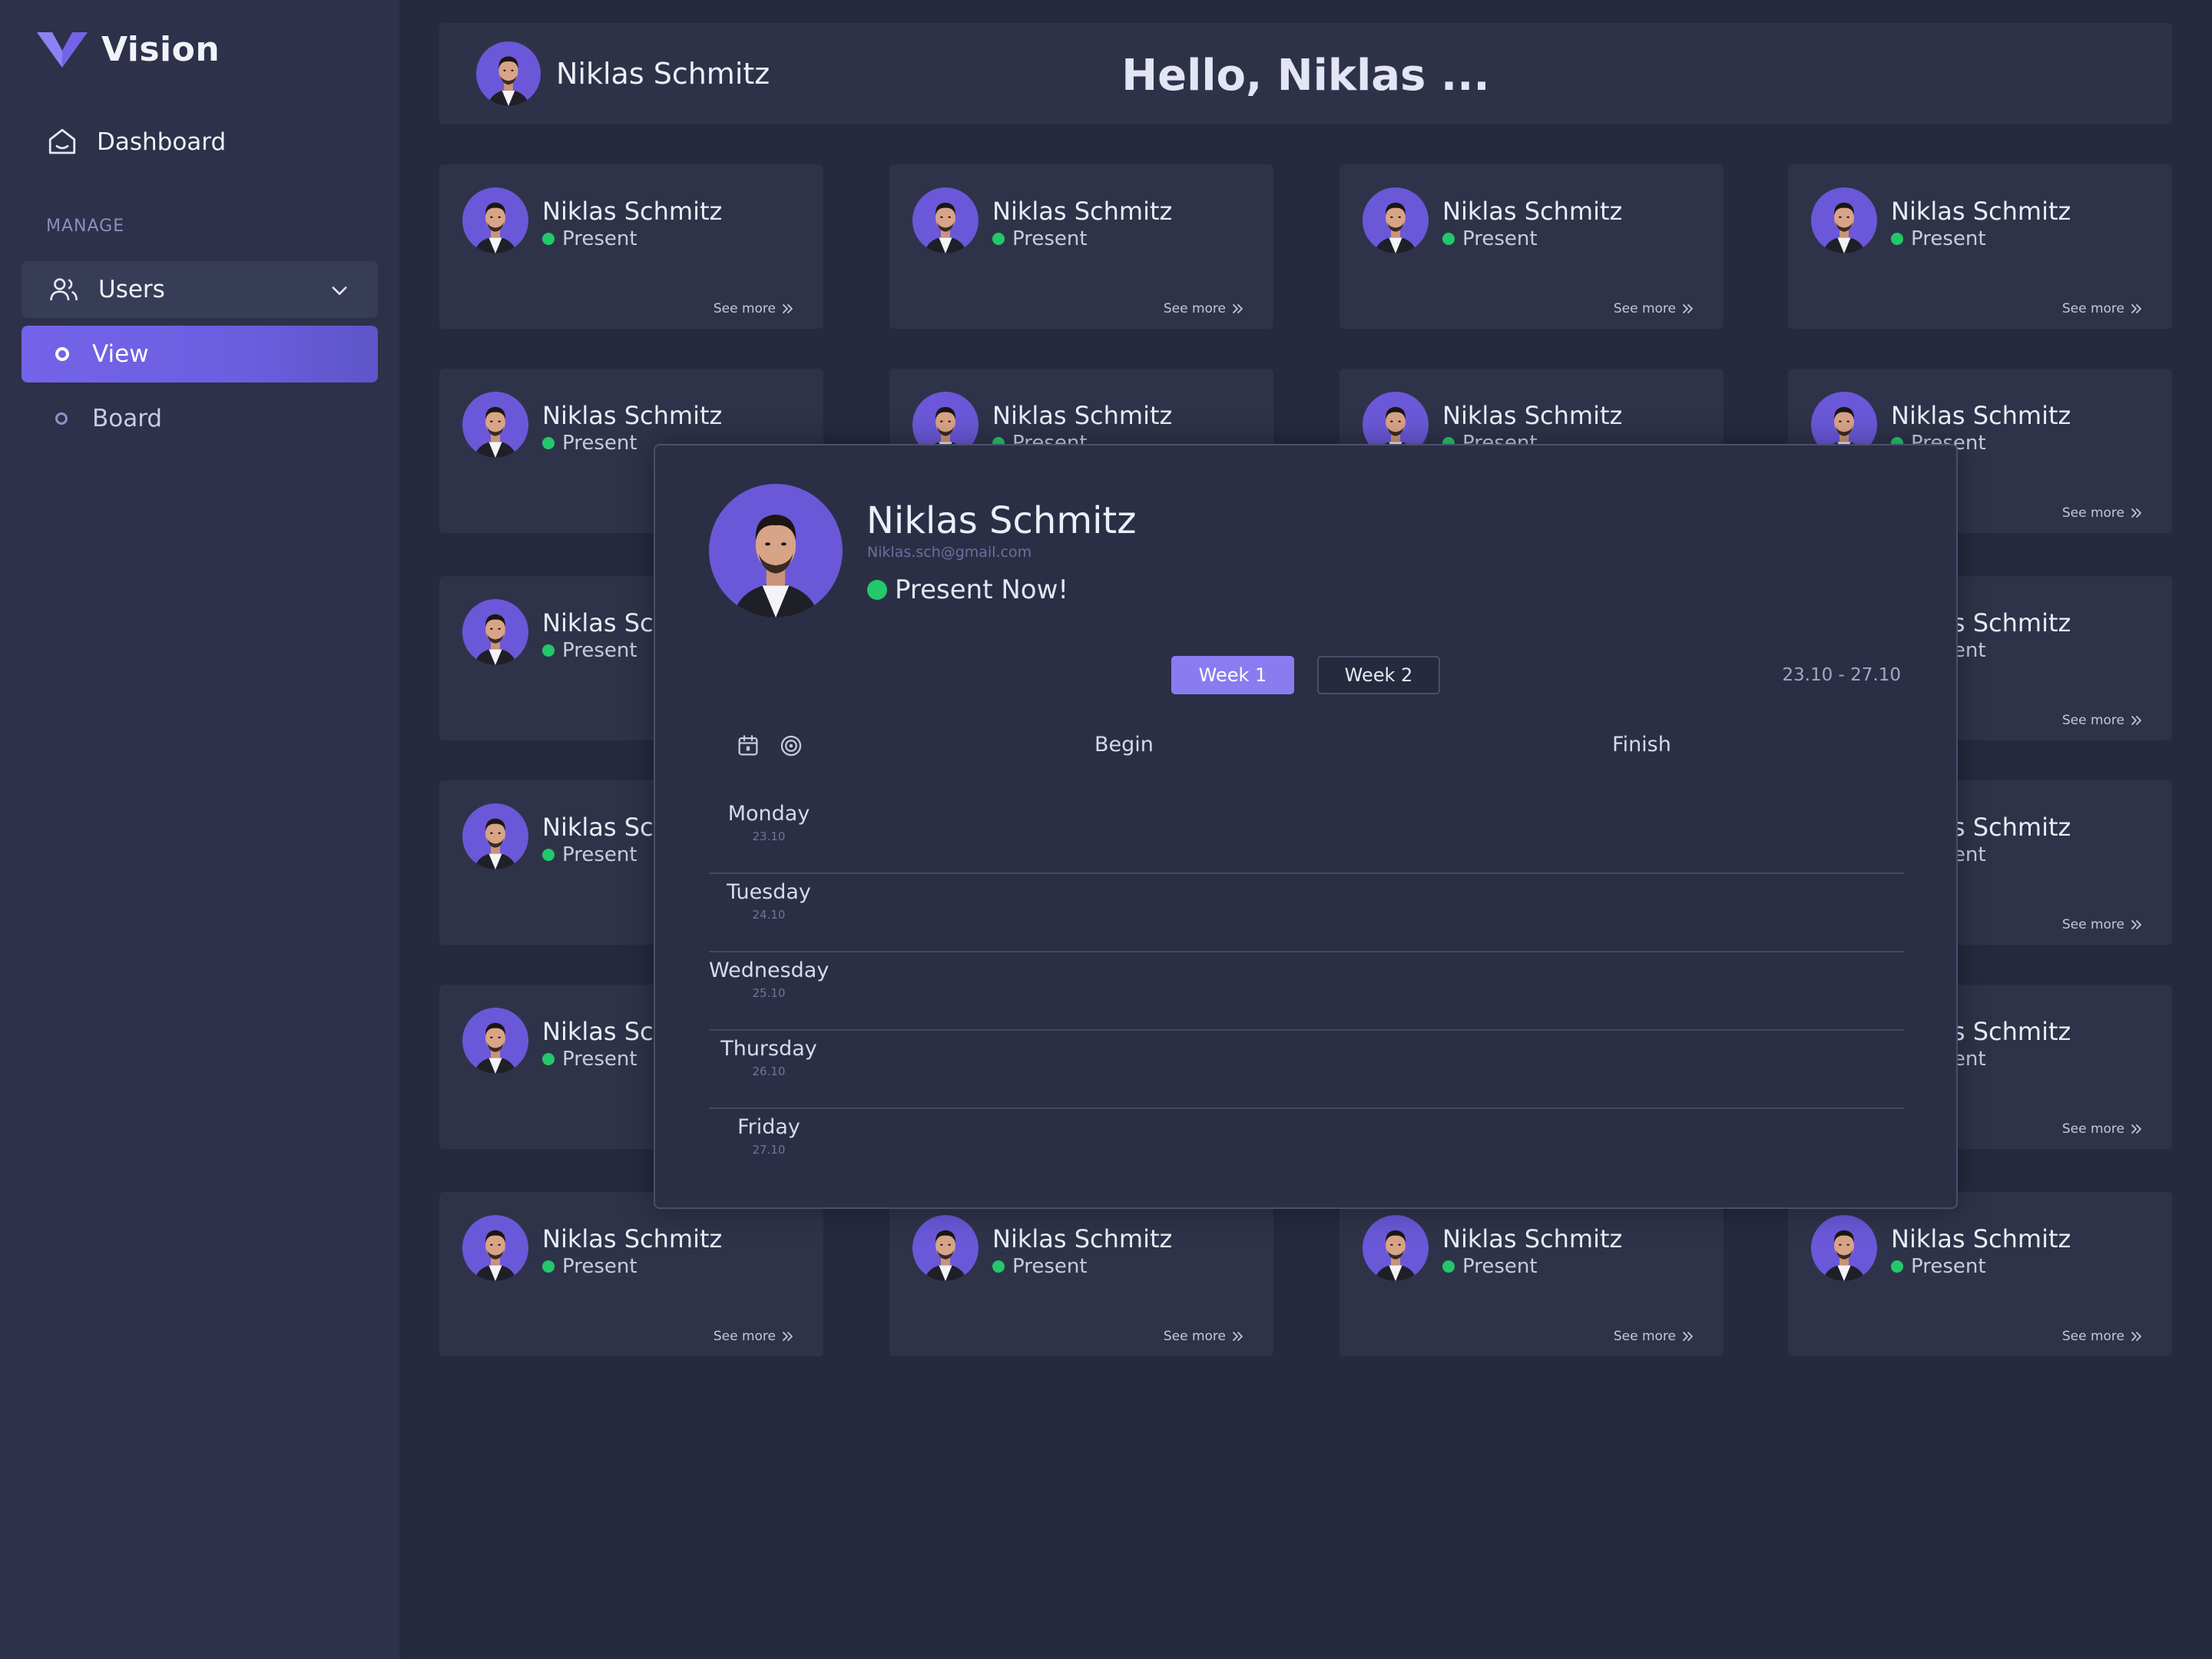 This screenshot has height=1659, width=2212. I want to click on users-icon, so click(64, 290).